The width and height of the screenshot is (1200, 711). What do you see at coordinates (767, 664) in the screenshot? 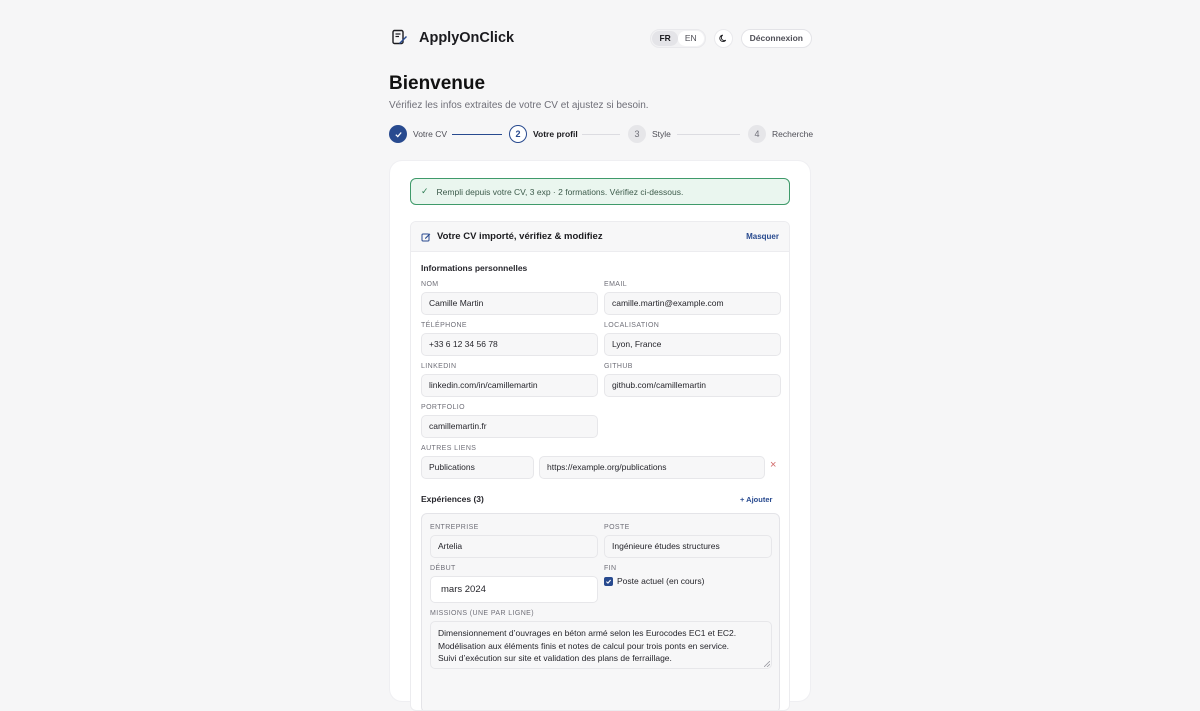
I see `resize-handle-icon` at bounding box center [767, 664].